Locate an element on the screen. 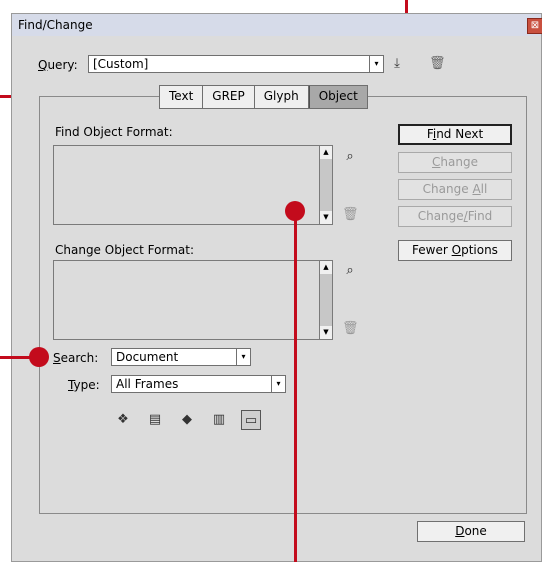  title-bar: Find/Change ⊠ is located at coordinates (277, 25).